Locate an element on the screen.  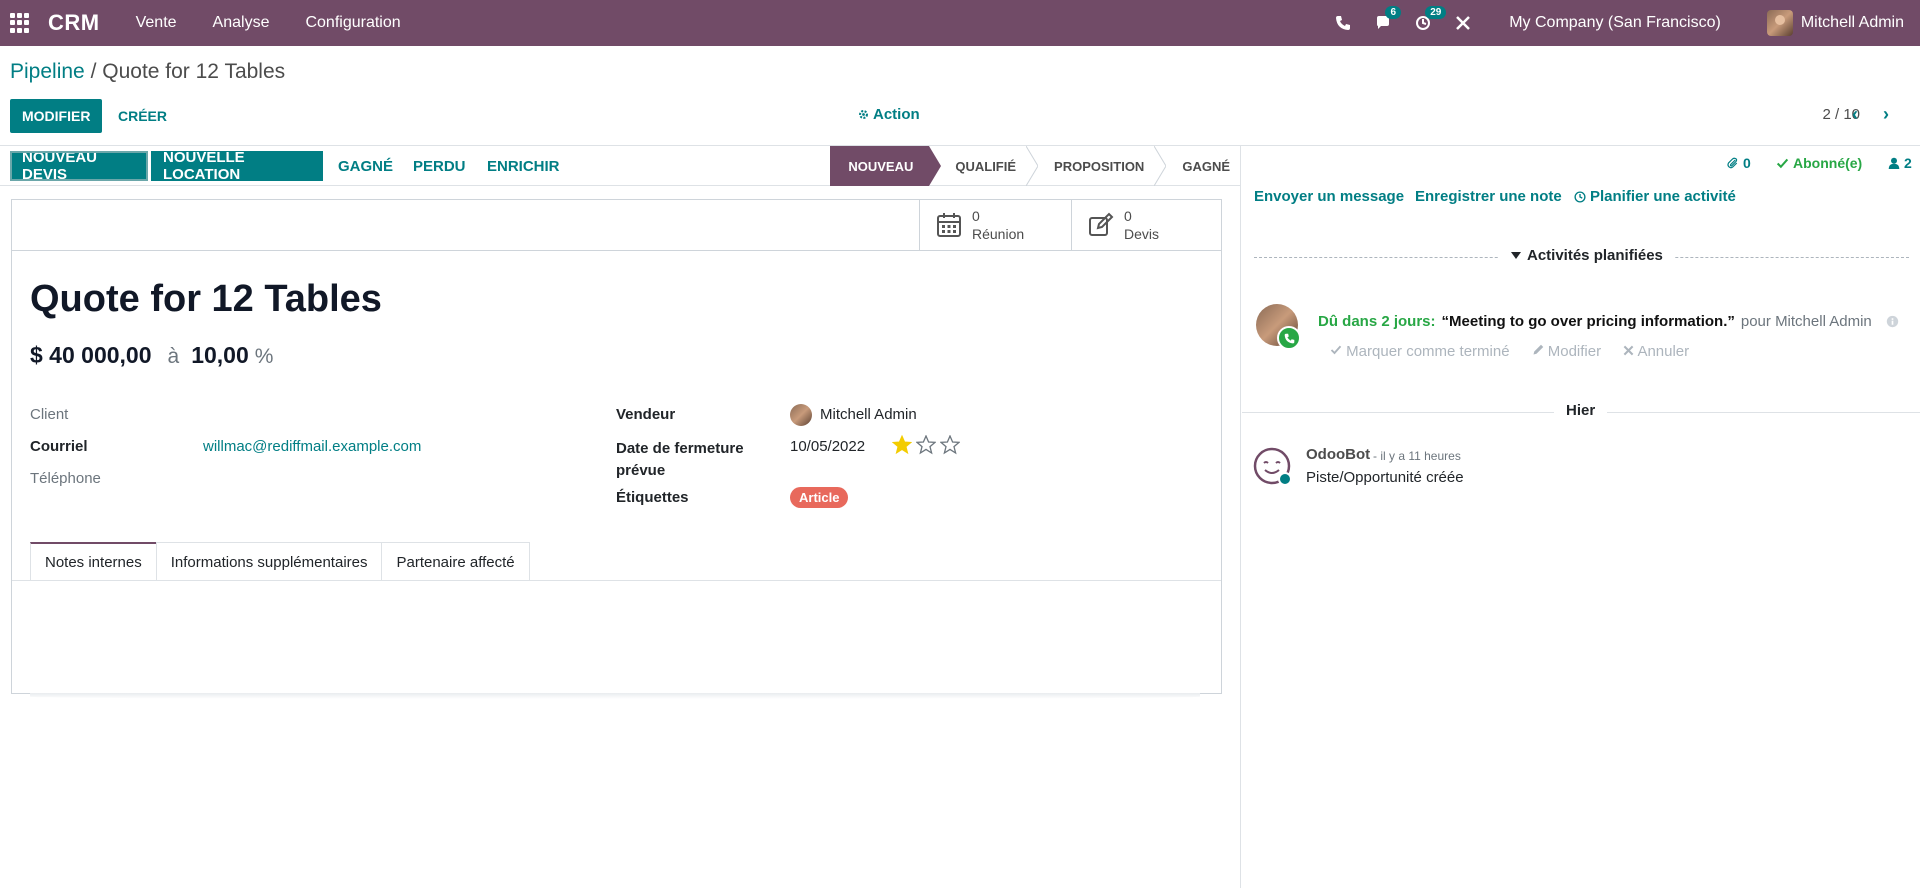
edit-activity-label: Modifier is located at coordinates (1574, 351).